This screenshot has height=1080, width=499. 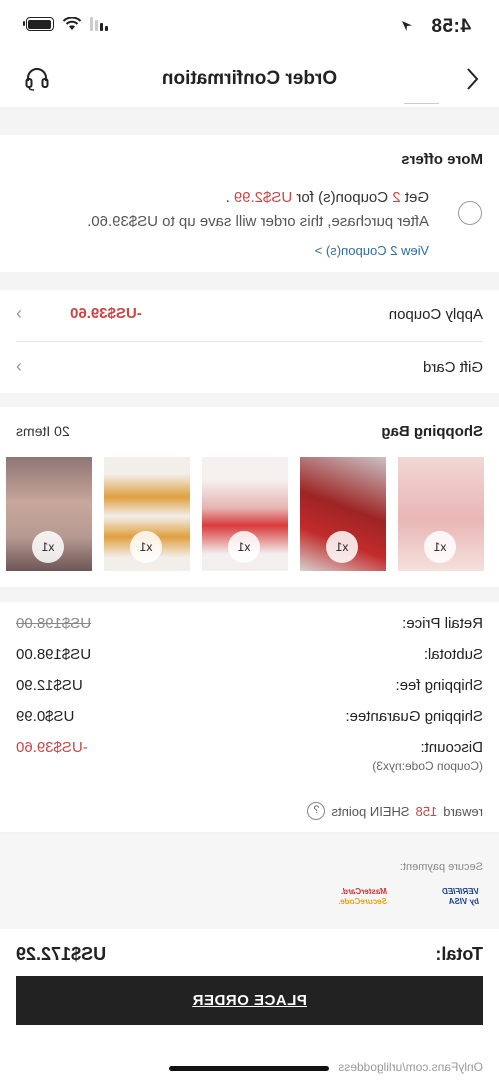 I want to click on place-order-button: PLACE ORDER, so click(x=249, y=1000).